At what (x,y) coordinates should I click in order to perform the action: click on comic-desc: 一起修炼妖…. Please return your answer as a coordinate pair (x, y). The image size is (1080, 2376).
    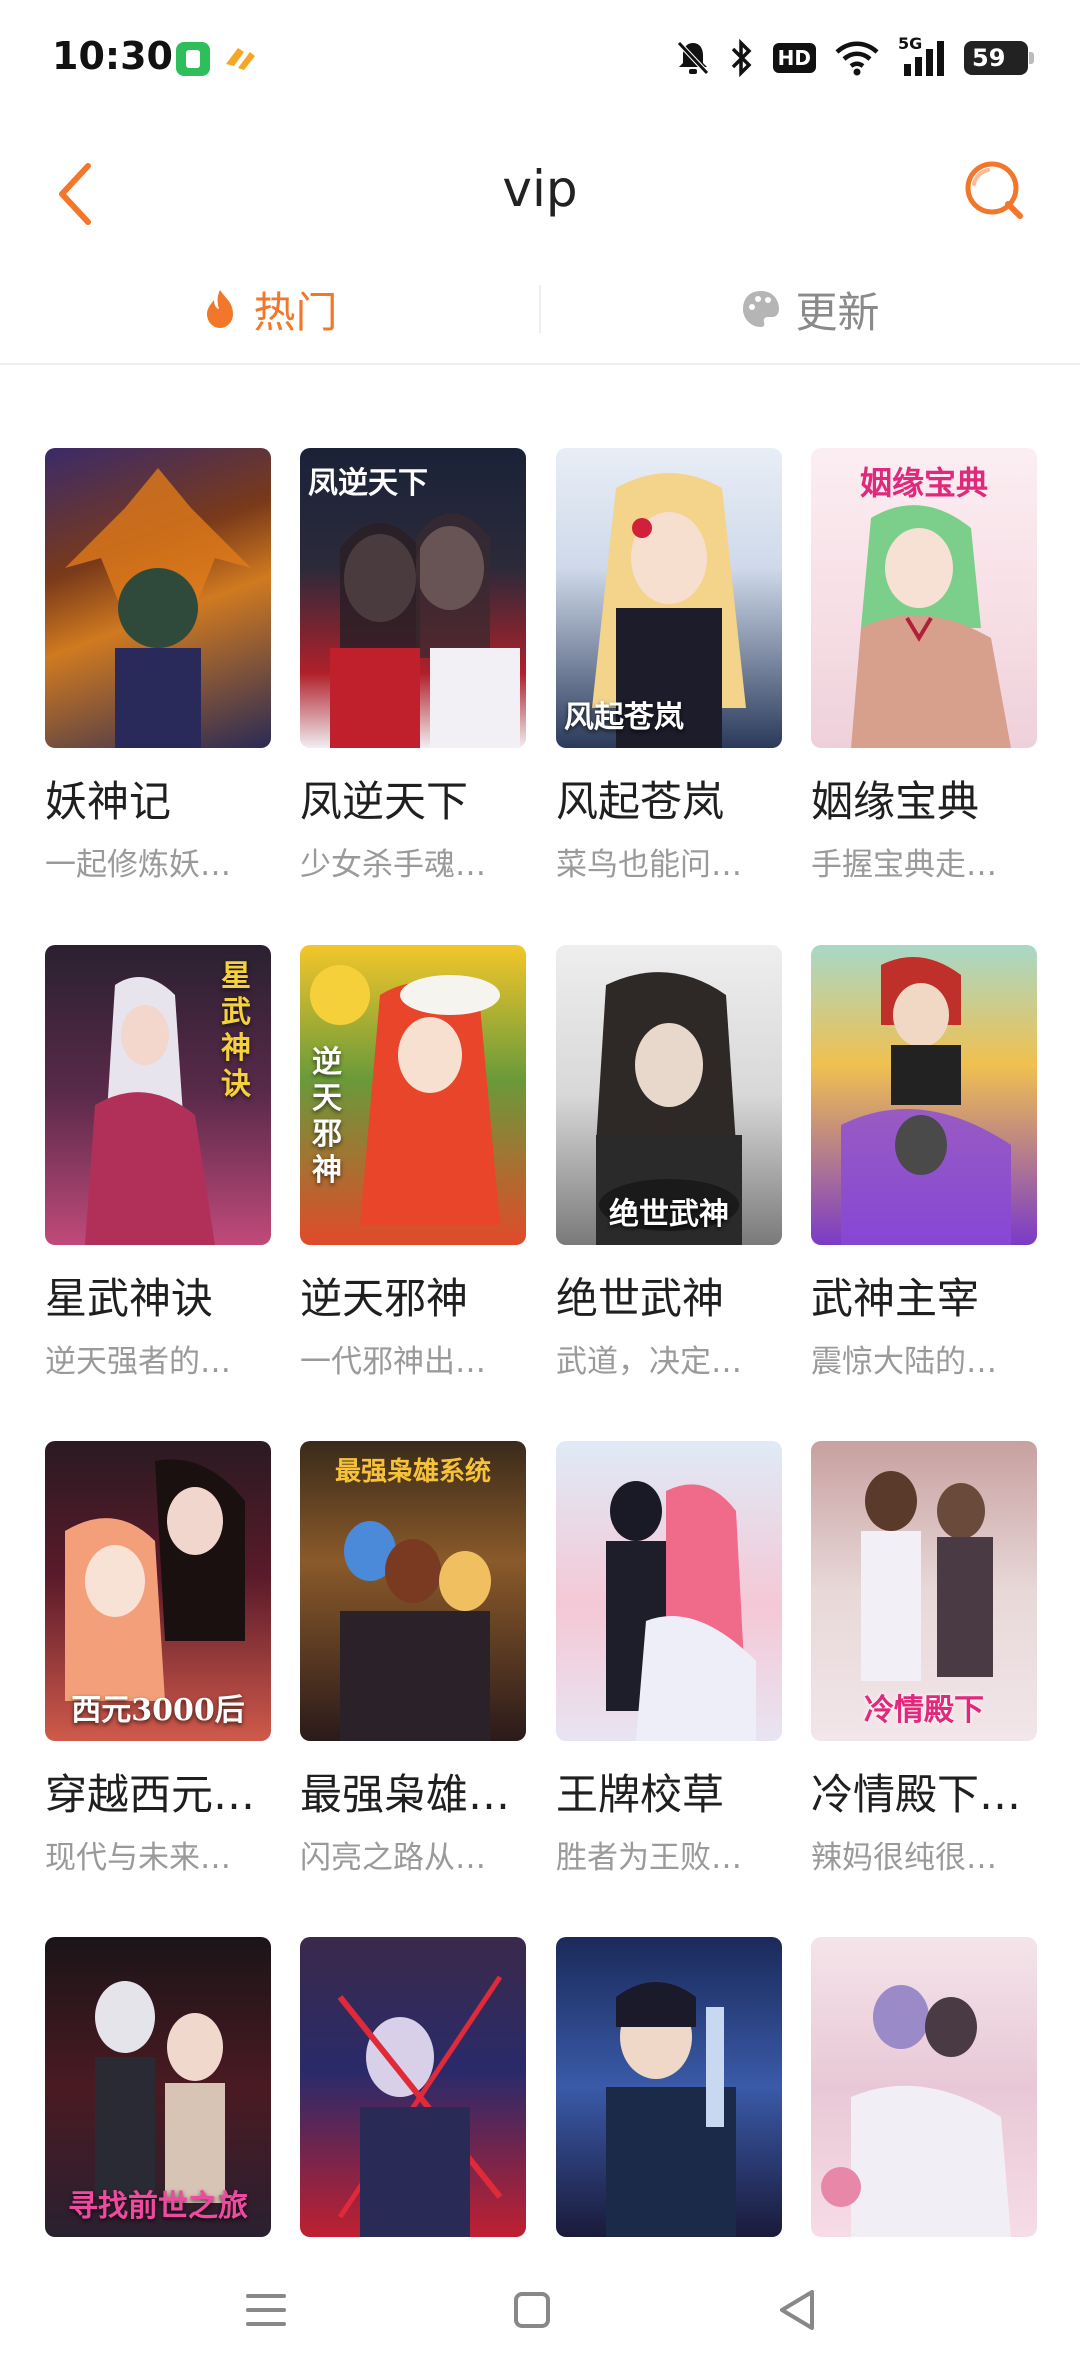
    Looking at the image, I should click on (138, 865).